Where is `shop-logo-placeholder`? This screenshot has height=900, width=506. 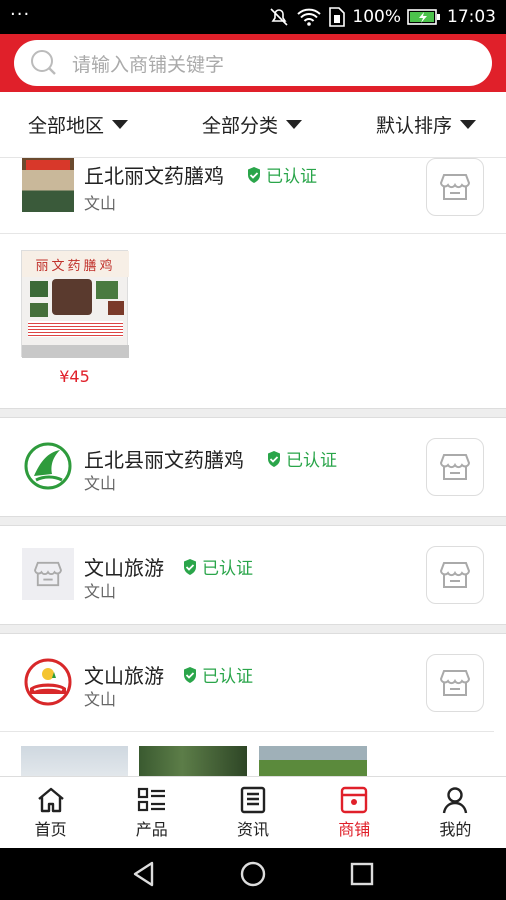
shop-logo-placeholder is located at coordinates (48, 574).